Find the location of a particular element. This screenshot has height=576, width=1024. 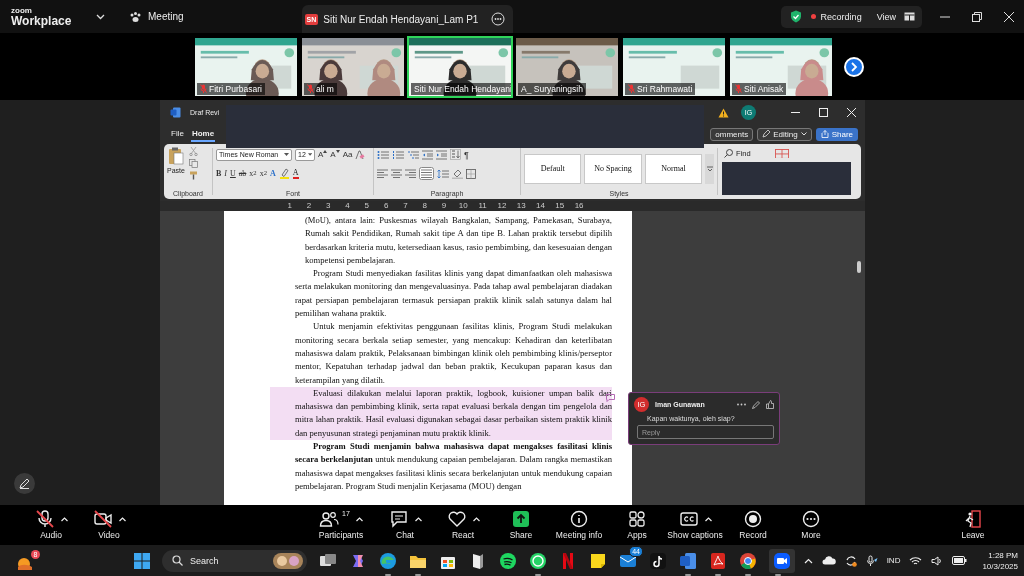

clock-date: 10/3/2025 is located at coordinates (1000, 566).